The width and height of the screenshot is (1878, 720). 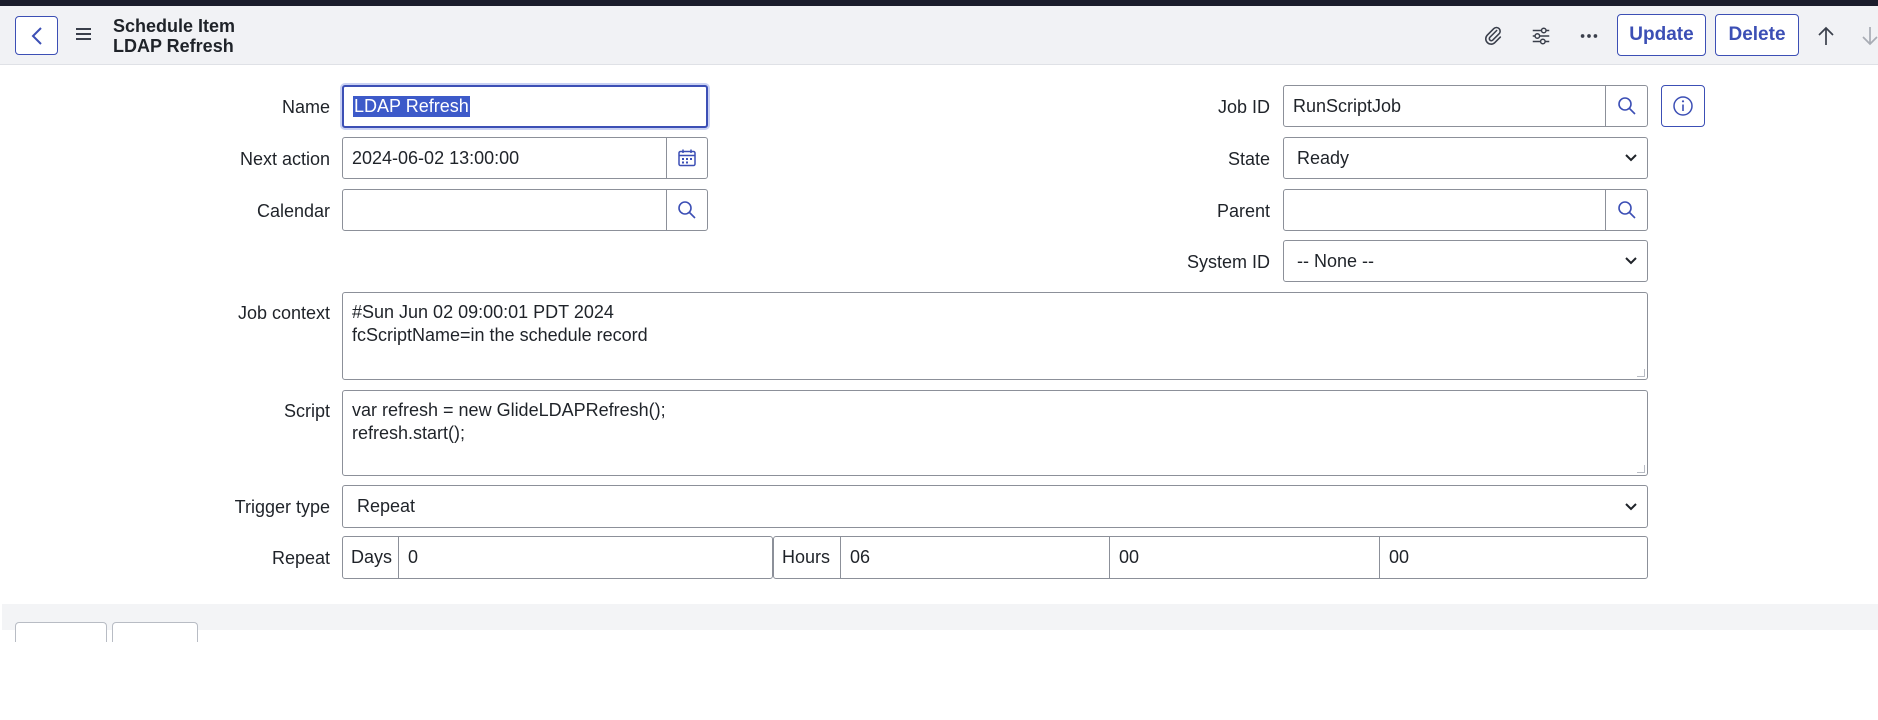 I want to click on script-line: var refresh = new GlideLDAPRefresh();, so click(x=509, y=410).